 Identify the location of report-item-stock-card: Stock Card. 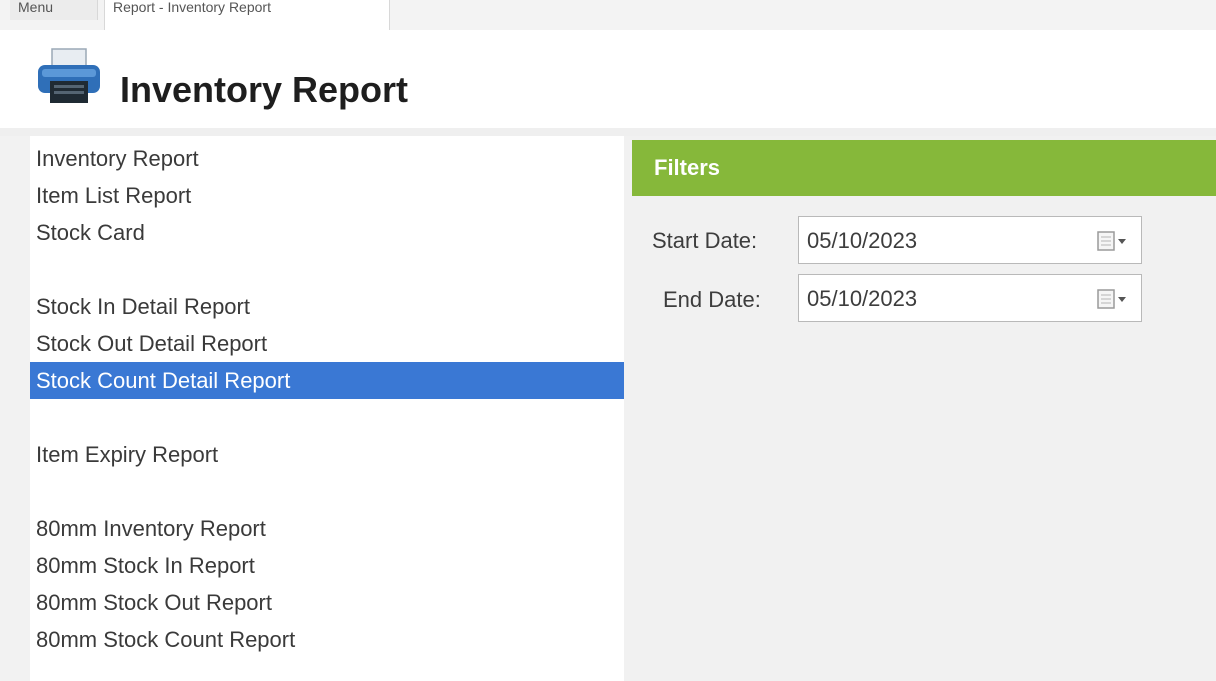
(327, 232).